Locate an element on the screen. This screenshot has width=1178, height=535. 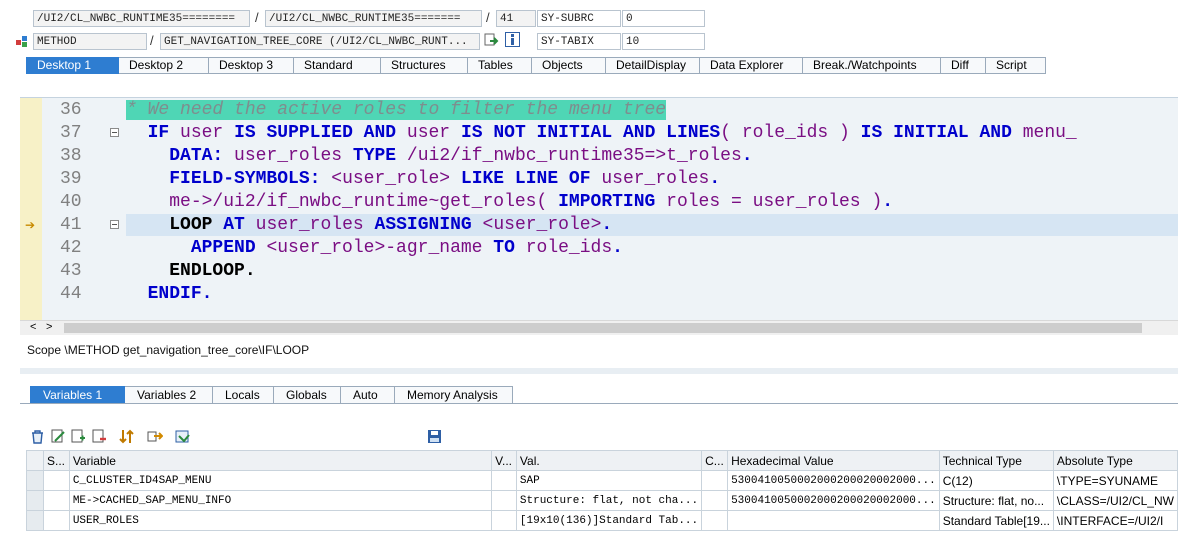
abs-type-cell: \INTERFACE=/UI2/I is located at coordinates (1115, 520).